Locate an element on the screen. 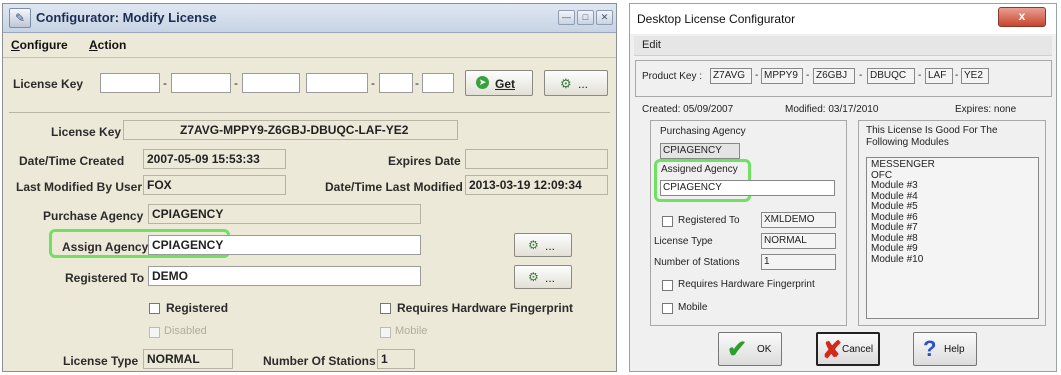  purchase-agency-label: Purchase Agency is located at coordinates (93, 216).